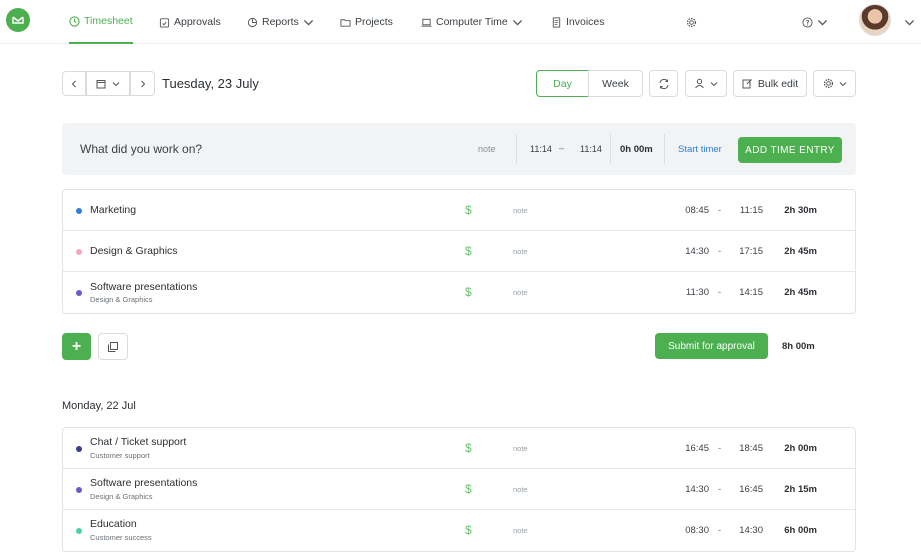  What do you see at coordinates (142, 83) in the screenshot?
I see `next-day-button` at bounding box center [142, 83].